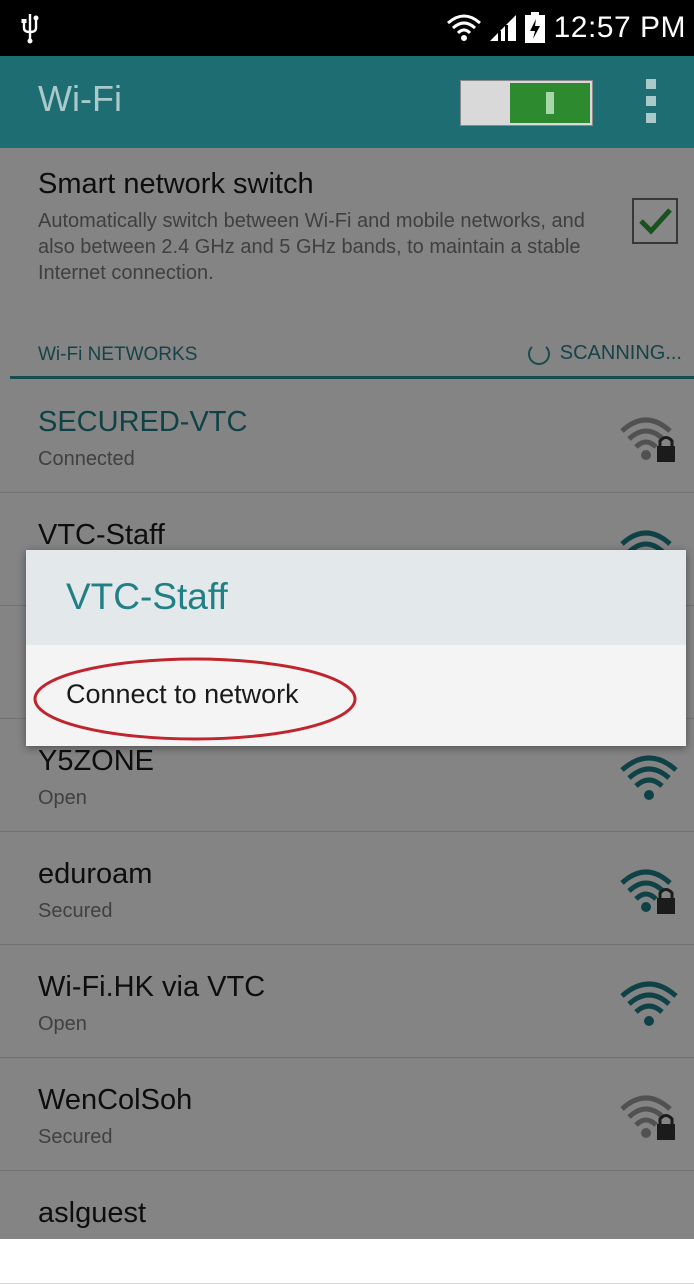 This screenshot has width=694, height=1284. I want to click on cell-signal-icon, so click(502, 28).